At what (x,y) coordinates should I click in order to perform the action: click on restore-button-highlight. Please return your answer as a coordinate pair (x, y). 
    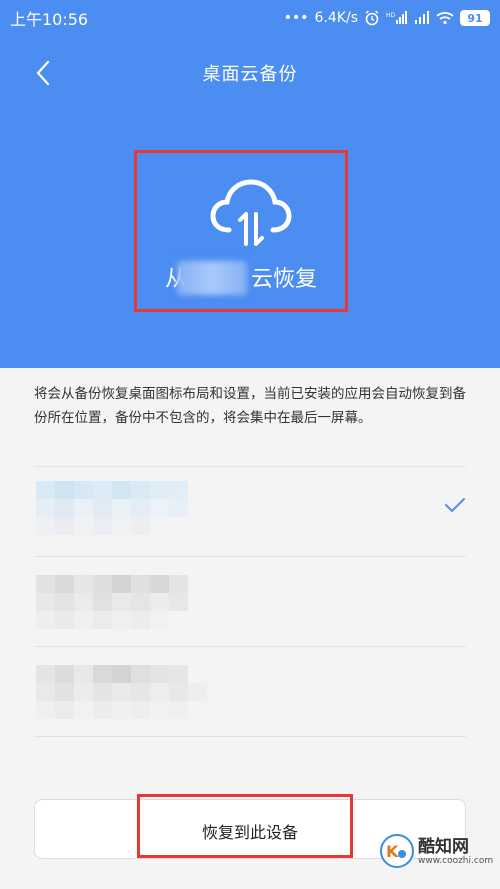
    Looking at the image, I should click on (245, 826).